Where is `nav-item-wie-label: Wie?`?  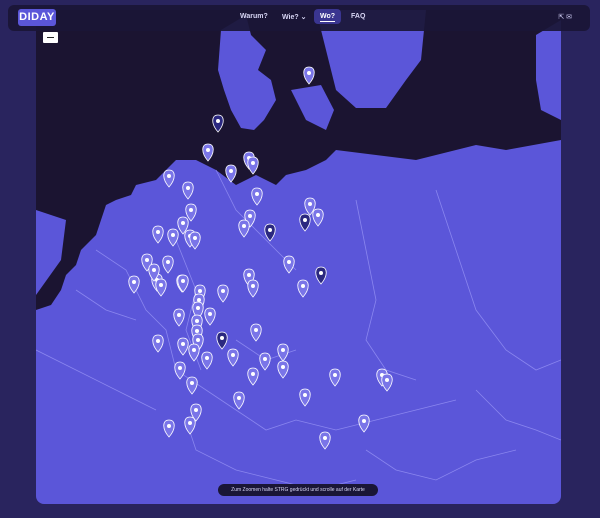 nav-item-wie-label: Wie? is located at coordinates (290, 17).